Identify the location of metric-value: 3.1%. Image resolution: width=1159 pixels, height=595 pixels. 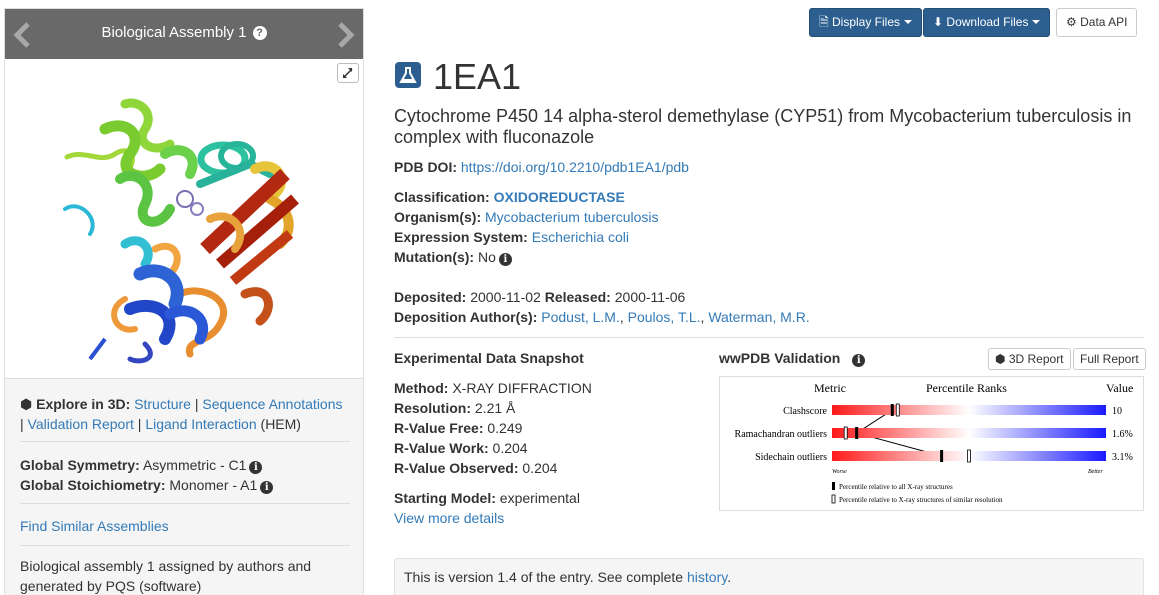
(1122, 457).